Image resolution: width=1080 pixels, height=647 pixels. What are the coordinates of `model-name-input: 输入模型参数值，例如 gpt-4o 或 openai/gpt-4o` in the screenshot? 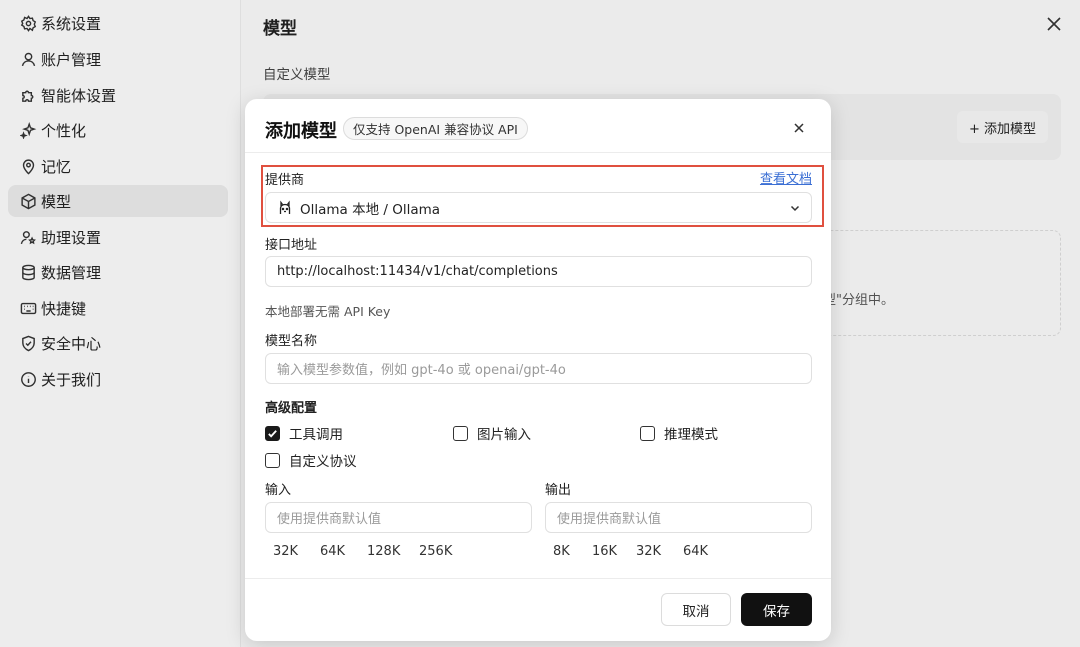 It's located at (538, 368).